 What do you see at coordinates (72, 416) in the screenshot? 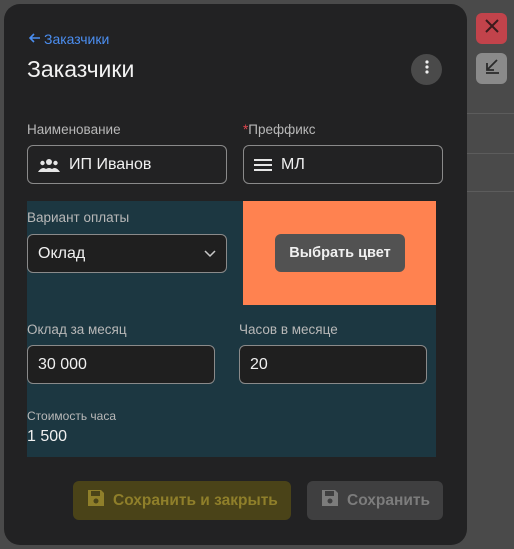
I see `hour-cost-label: Стоимость часа` at bounding box center [72, 416].